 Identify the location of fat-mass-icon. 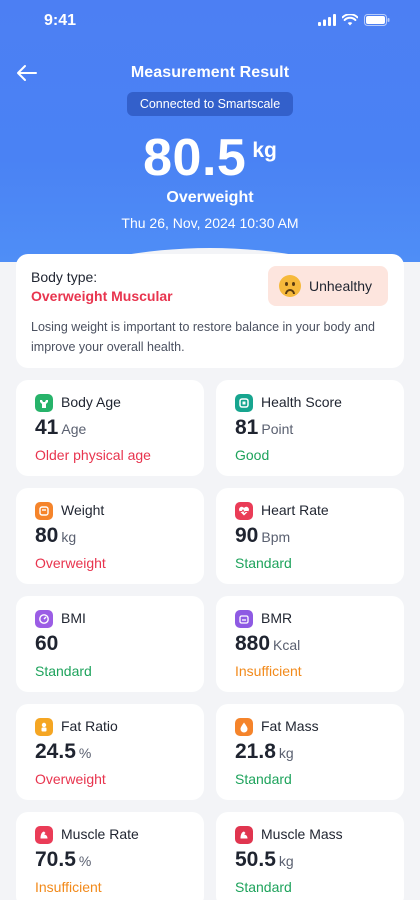
(244, 727).